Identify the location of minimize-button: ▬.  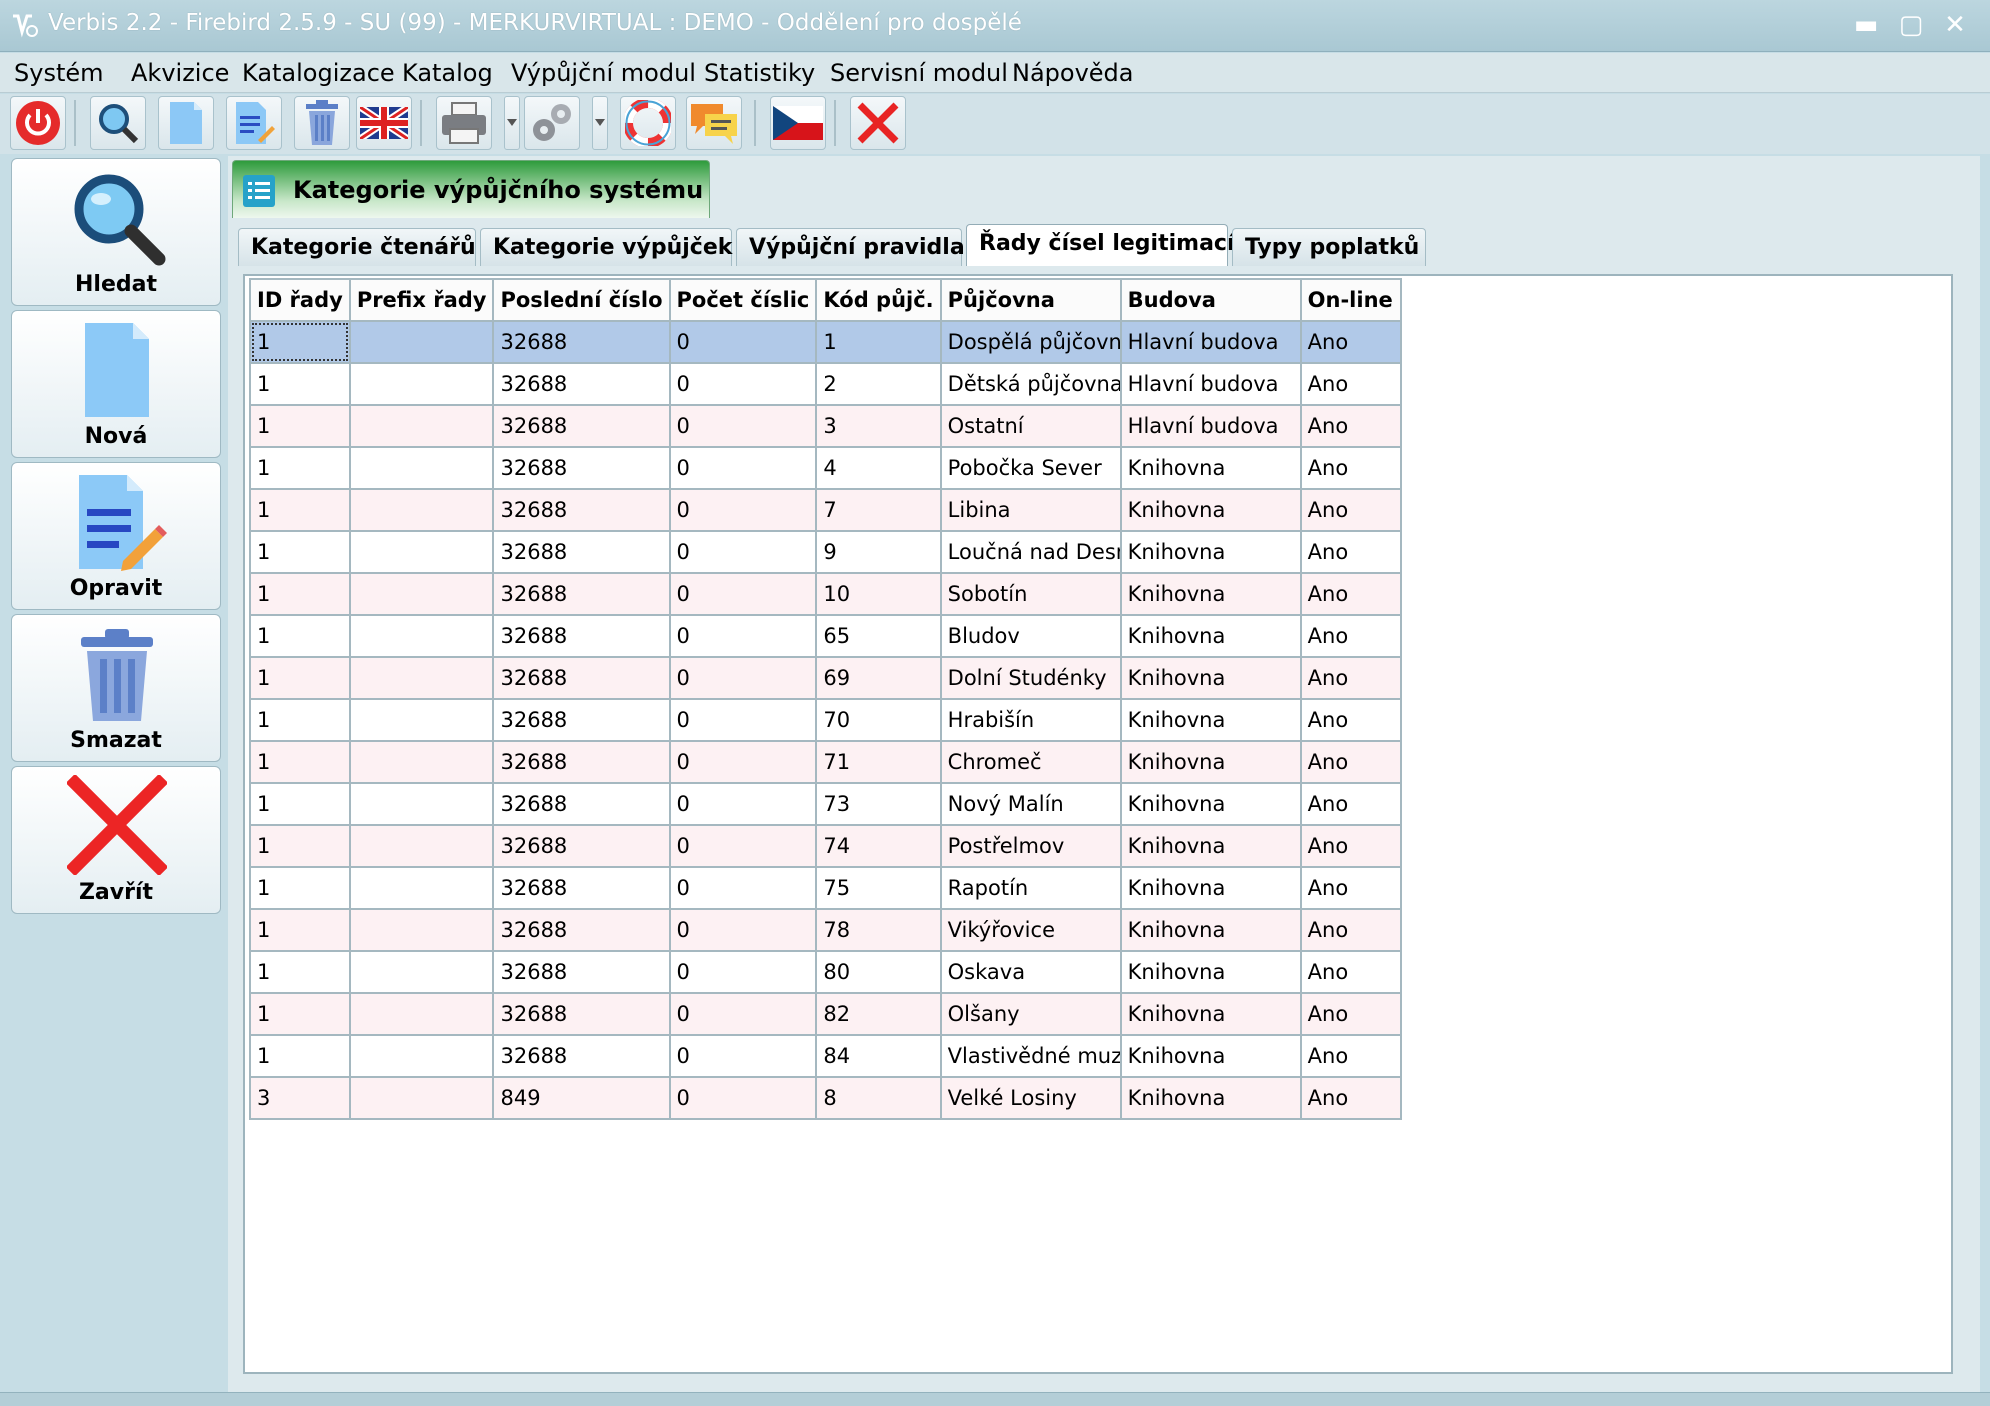
(1866, 25).